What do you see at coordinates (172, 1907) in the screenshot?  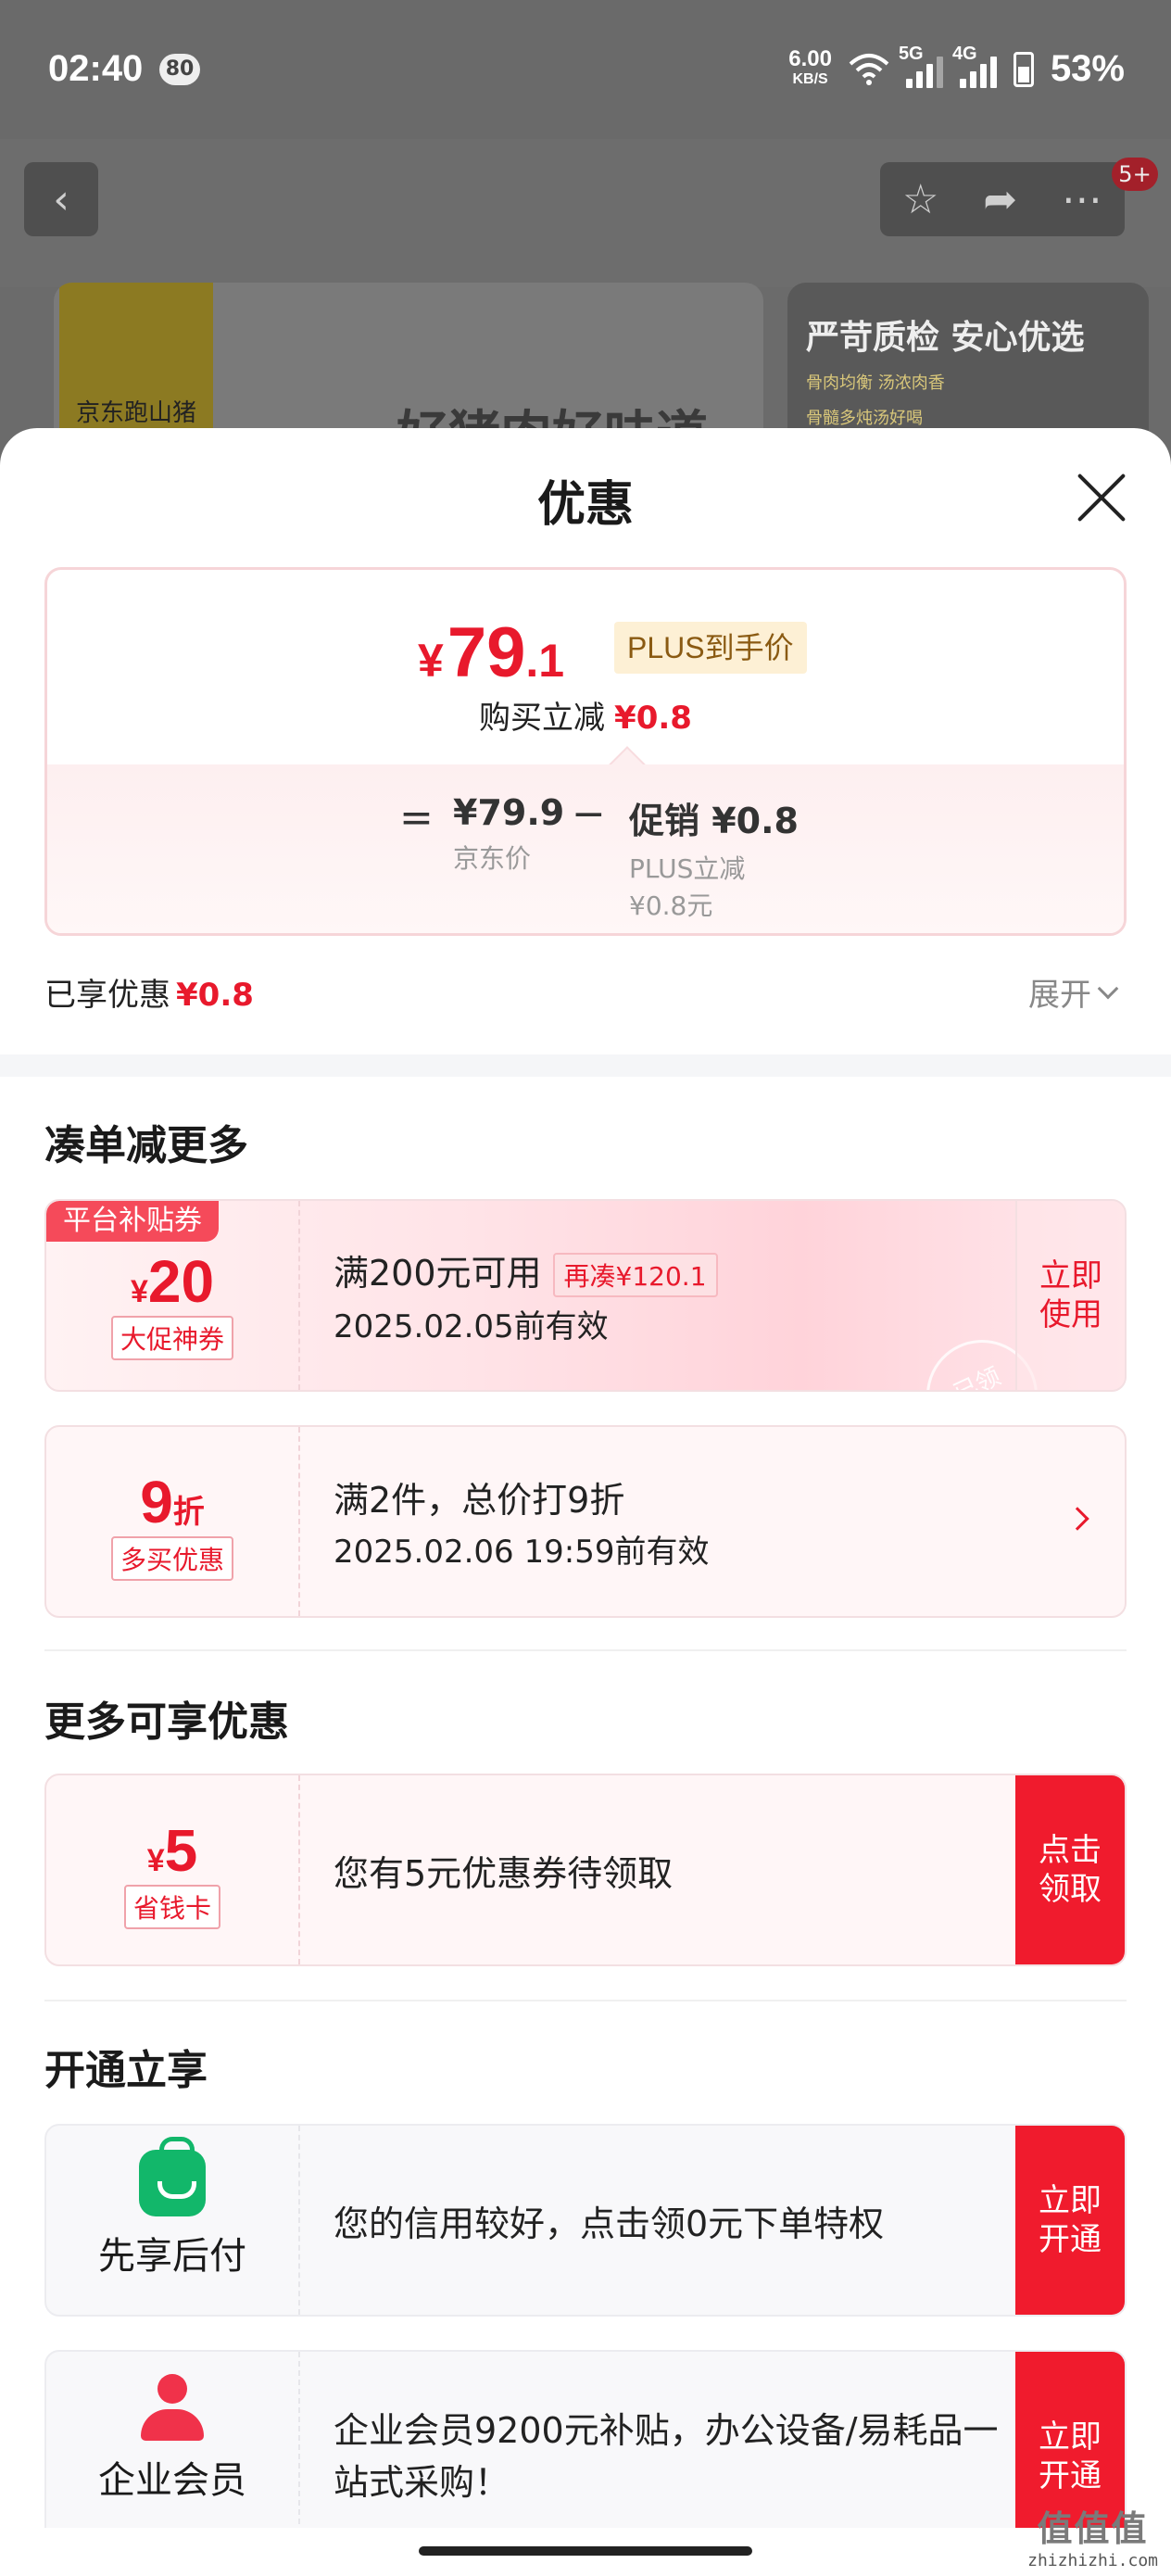 I see `saving-card-tag: 省钱卡` at bounding box center [172, 1907].